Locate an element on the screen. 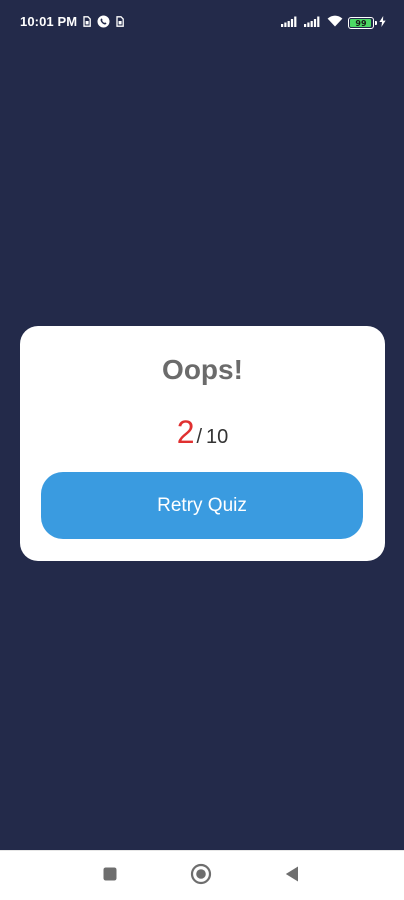  battery-icon: 99 is located at coordinates (362, 23).